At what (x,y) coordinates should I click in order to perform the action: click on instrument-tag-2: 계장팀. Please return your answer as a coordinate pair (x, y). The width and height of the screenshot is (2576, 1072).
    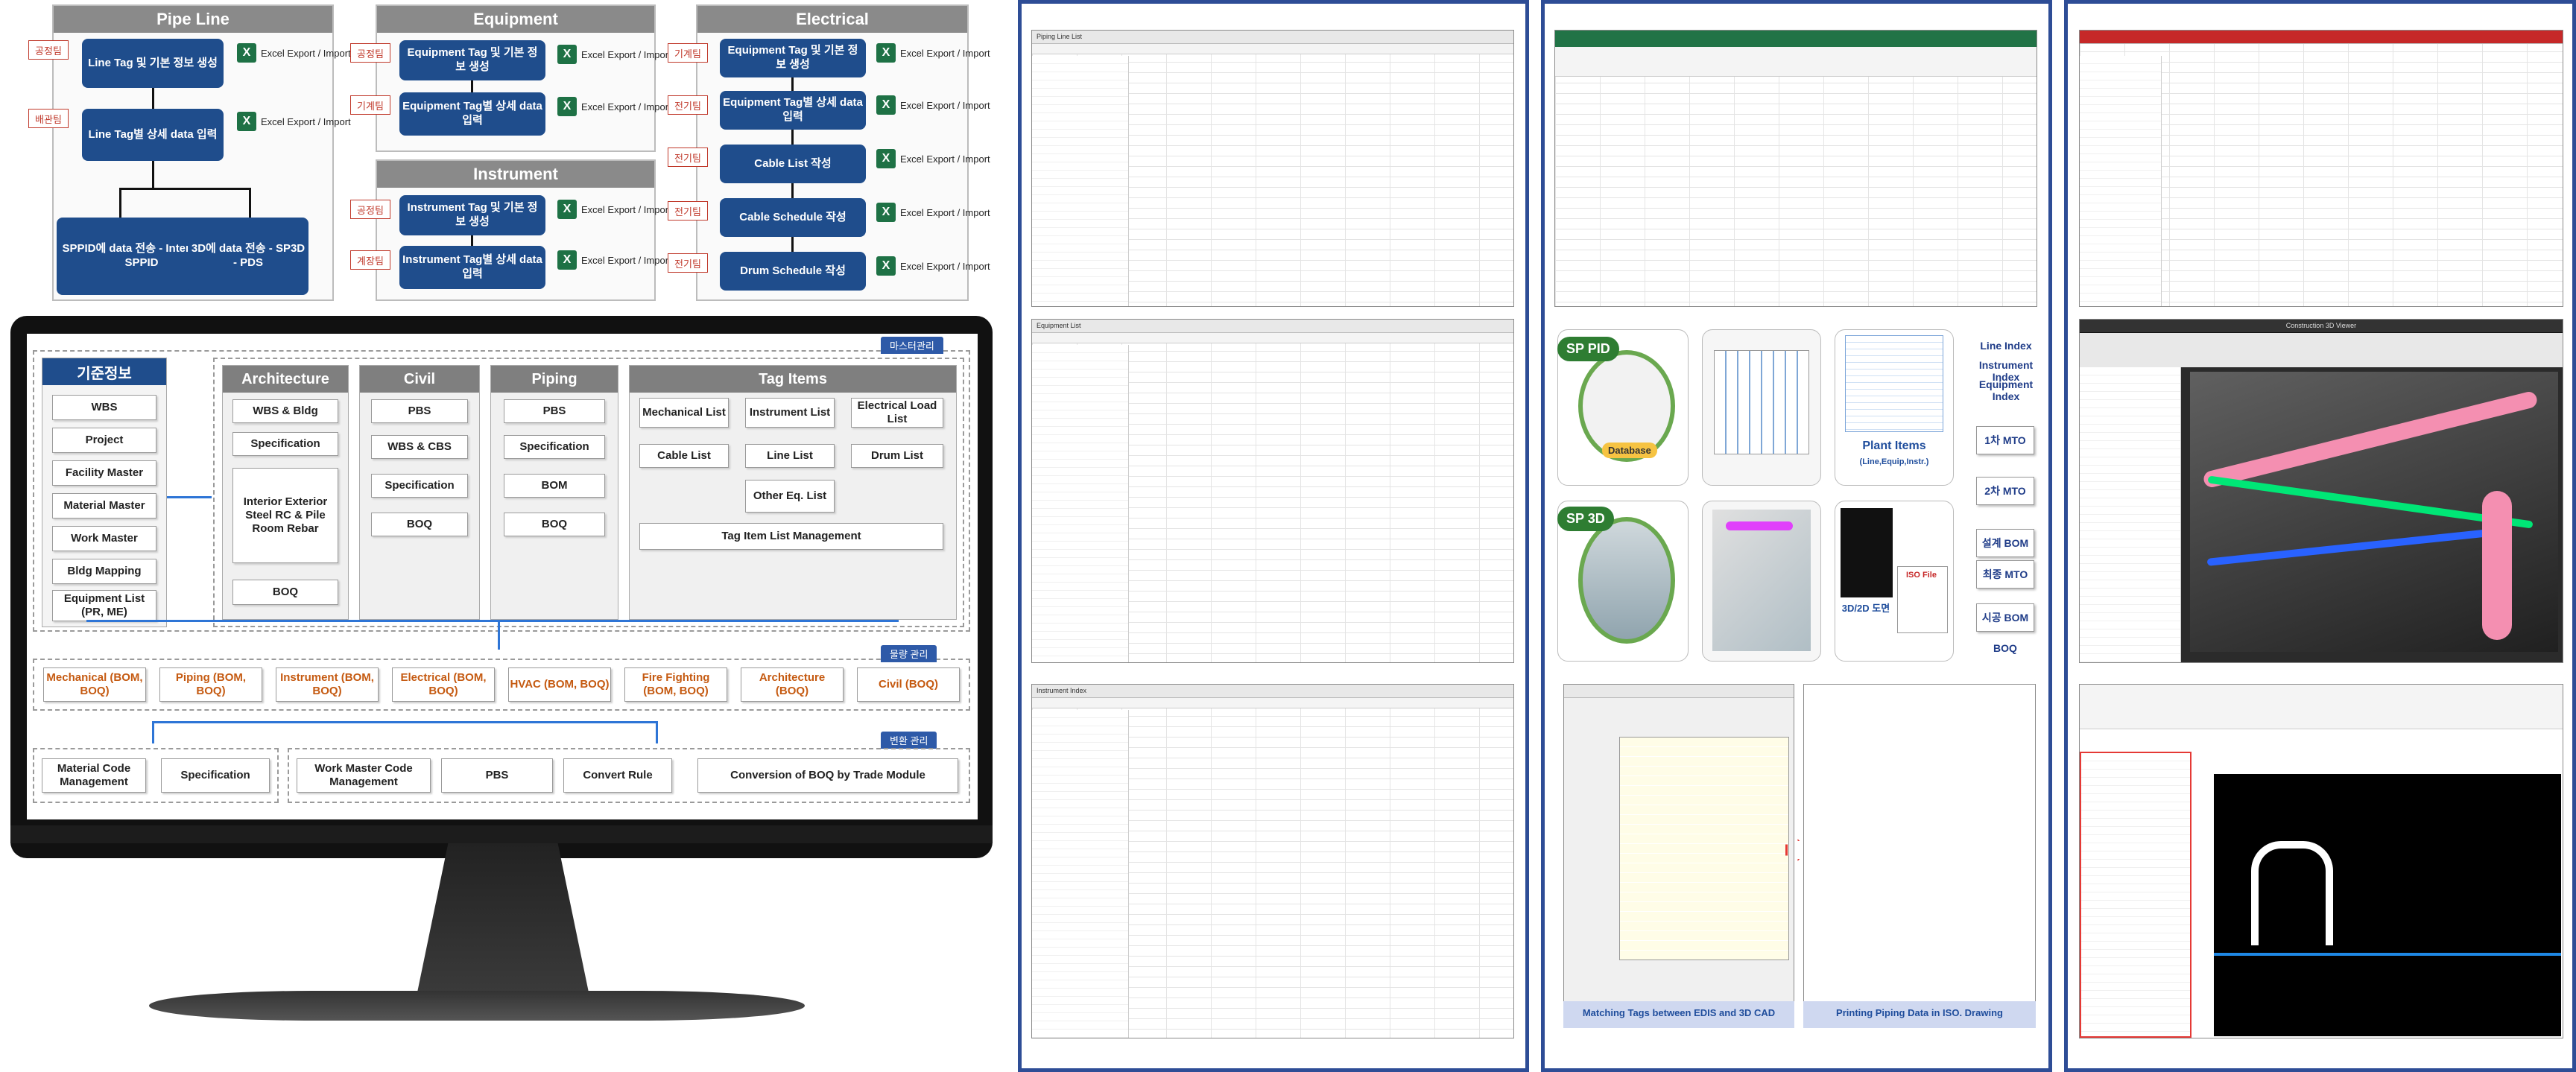
    Looking at the image, I should click on (370, 260).